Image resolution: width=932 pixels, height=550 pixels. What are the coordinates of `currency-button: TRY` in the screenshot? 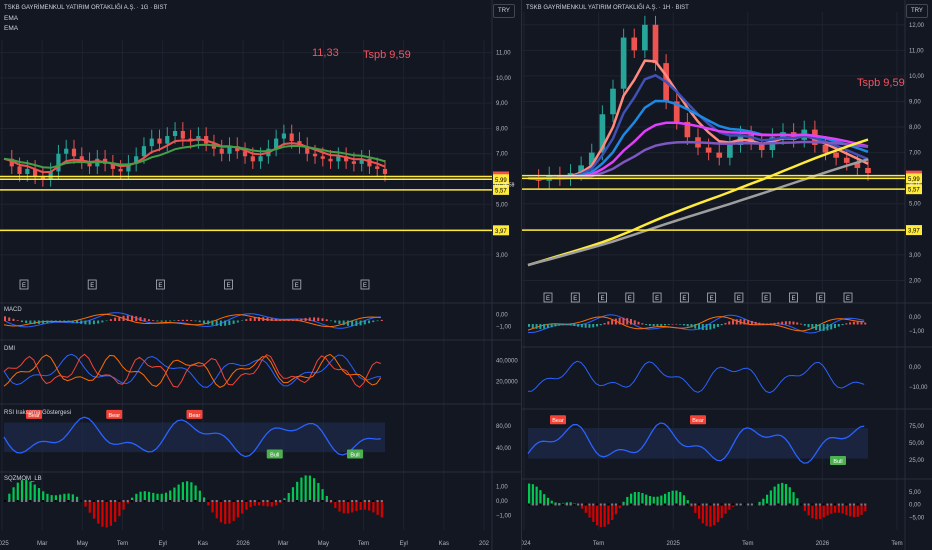 It's located at (504, 11).